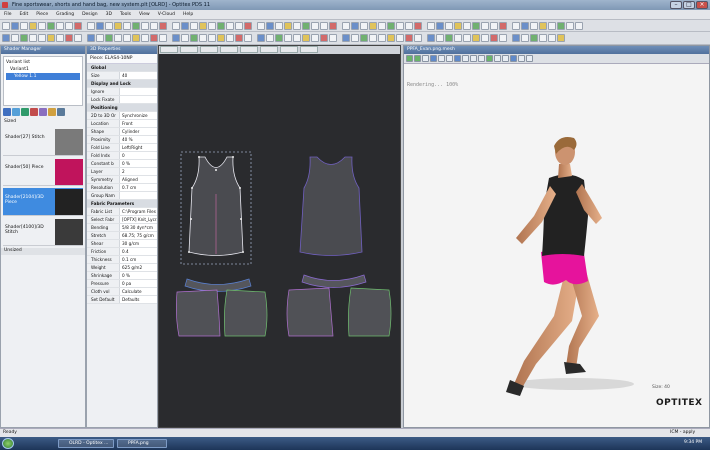 Image resolution: width=710 pixels, height=450 pixels. I want to click on property-value: 0, so click(138, 155).